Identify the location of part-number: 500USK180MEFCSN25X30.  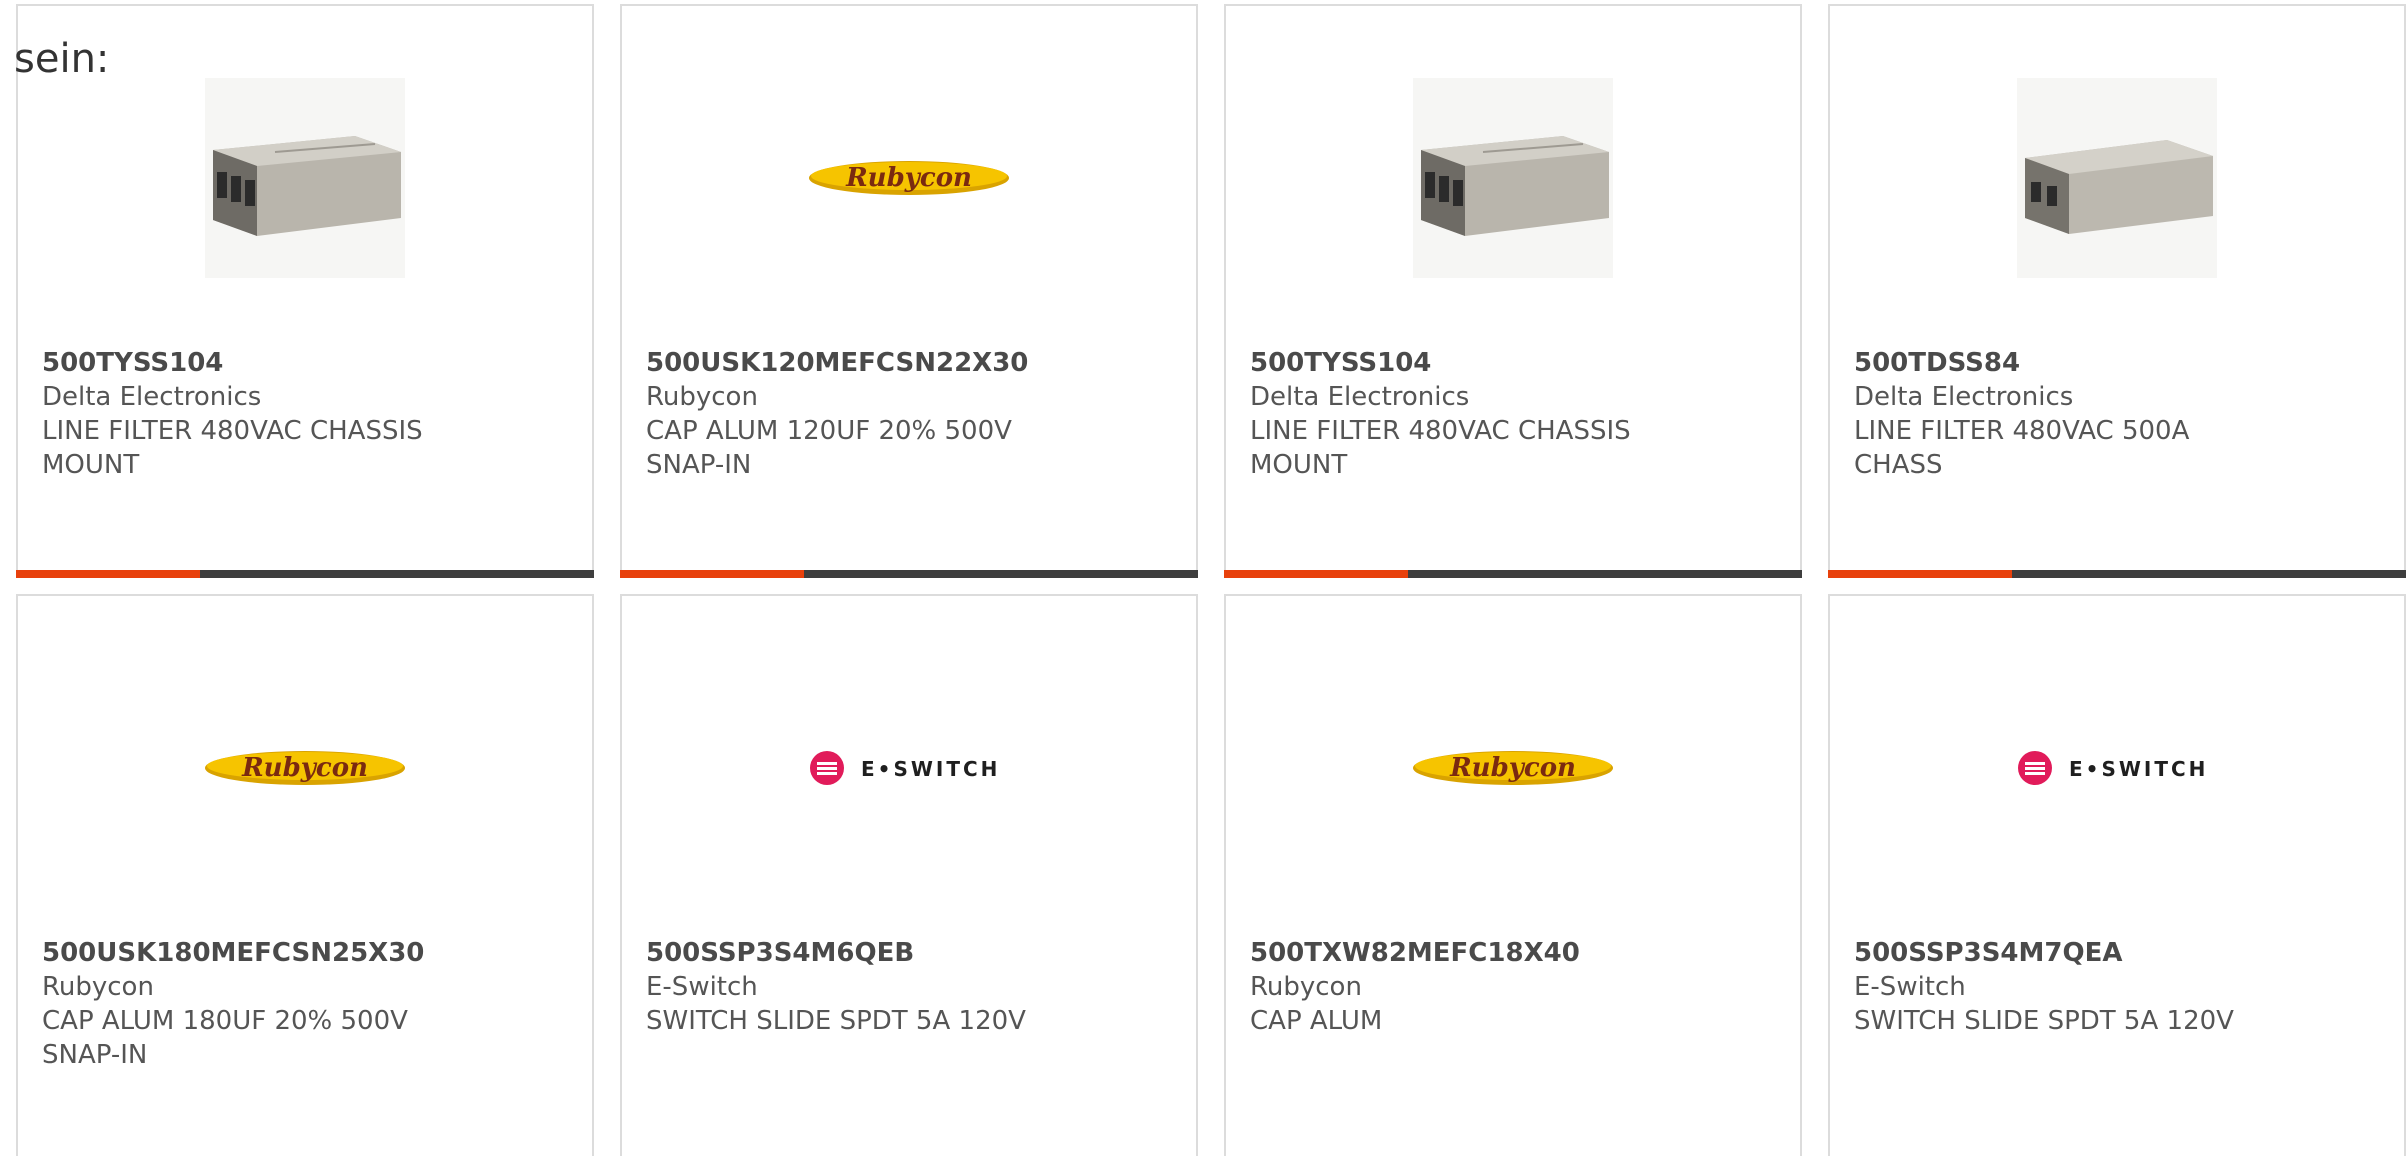
(305, 953).